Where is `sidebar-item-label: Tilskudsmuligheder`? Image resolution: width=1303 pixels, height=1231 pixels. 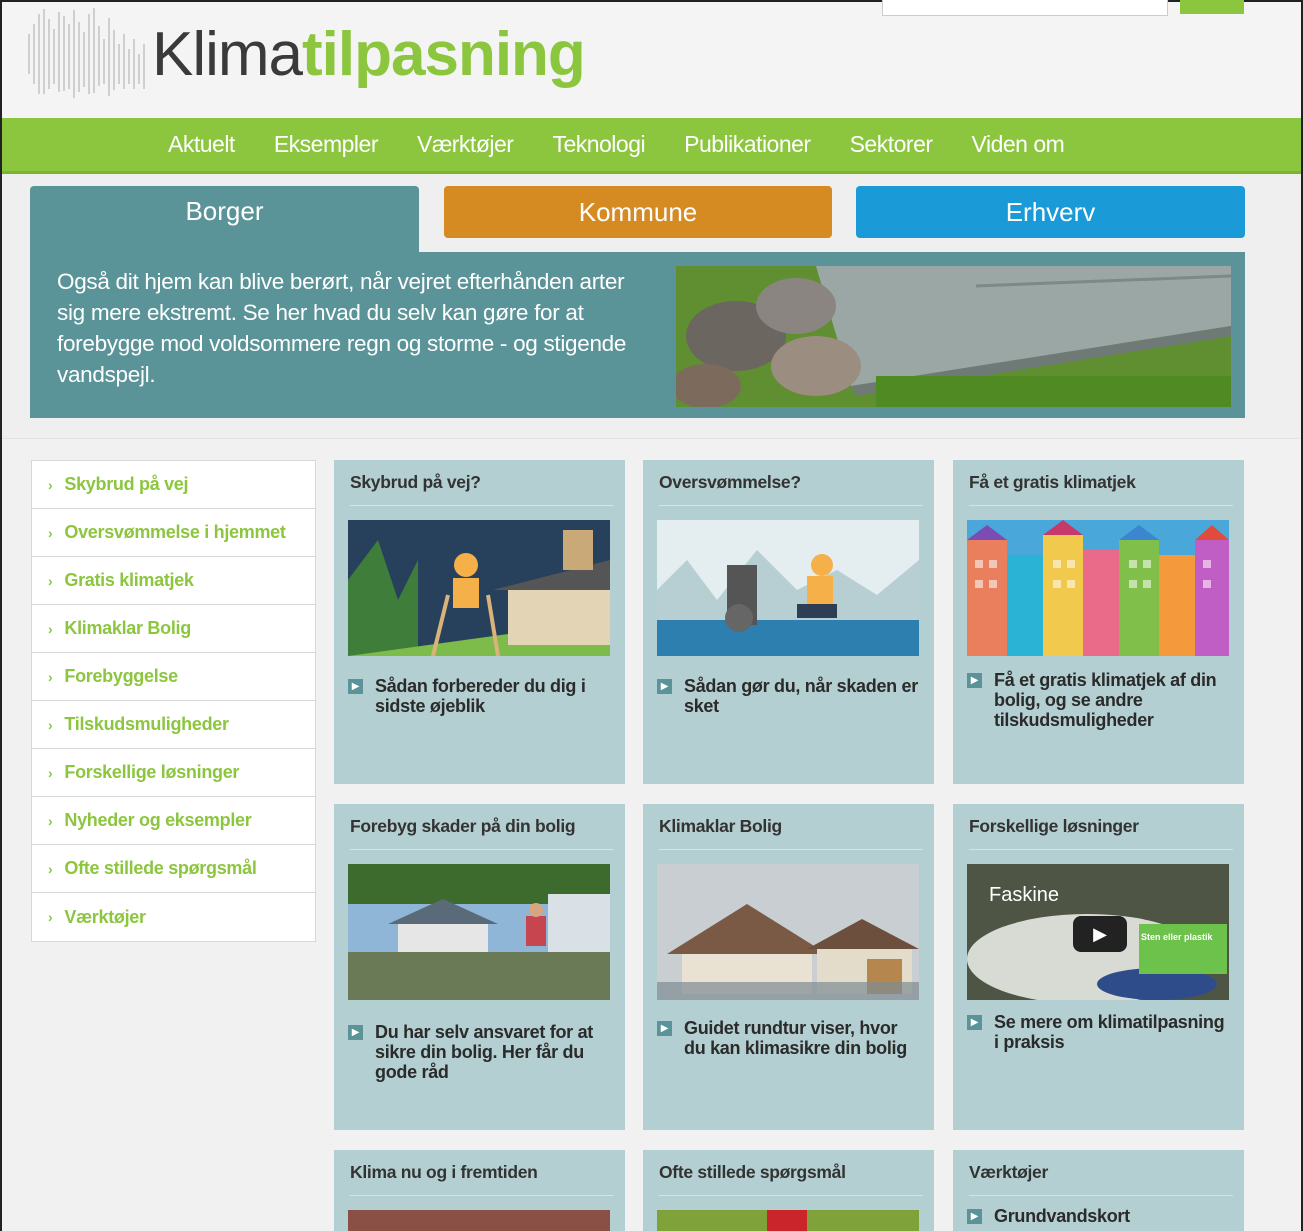 sidebar-item-label: Tilskudsmuligheder is located at coordinates (146, 724).